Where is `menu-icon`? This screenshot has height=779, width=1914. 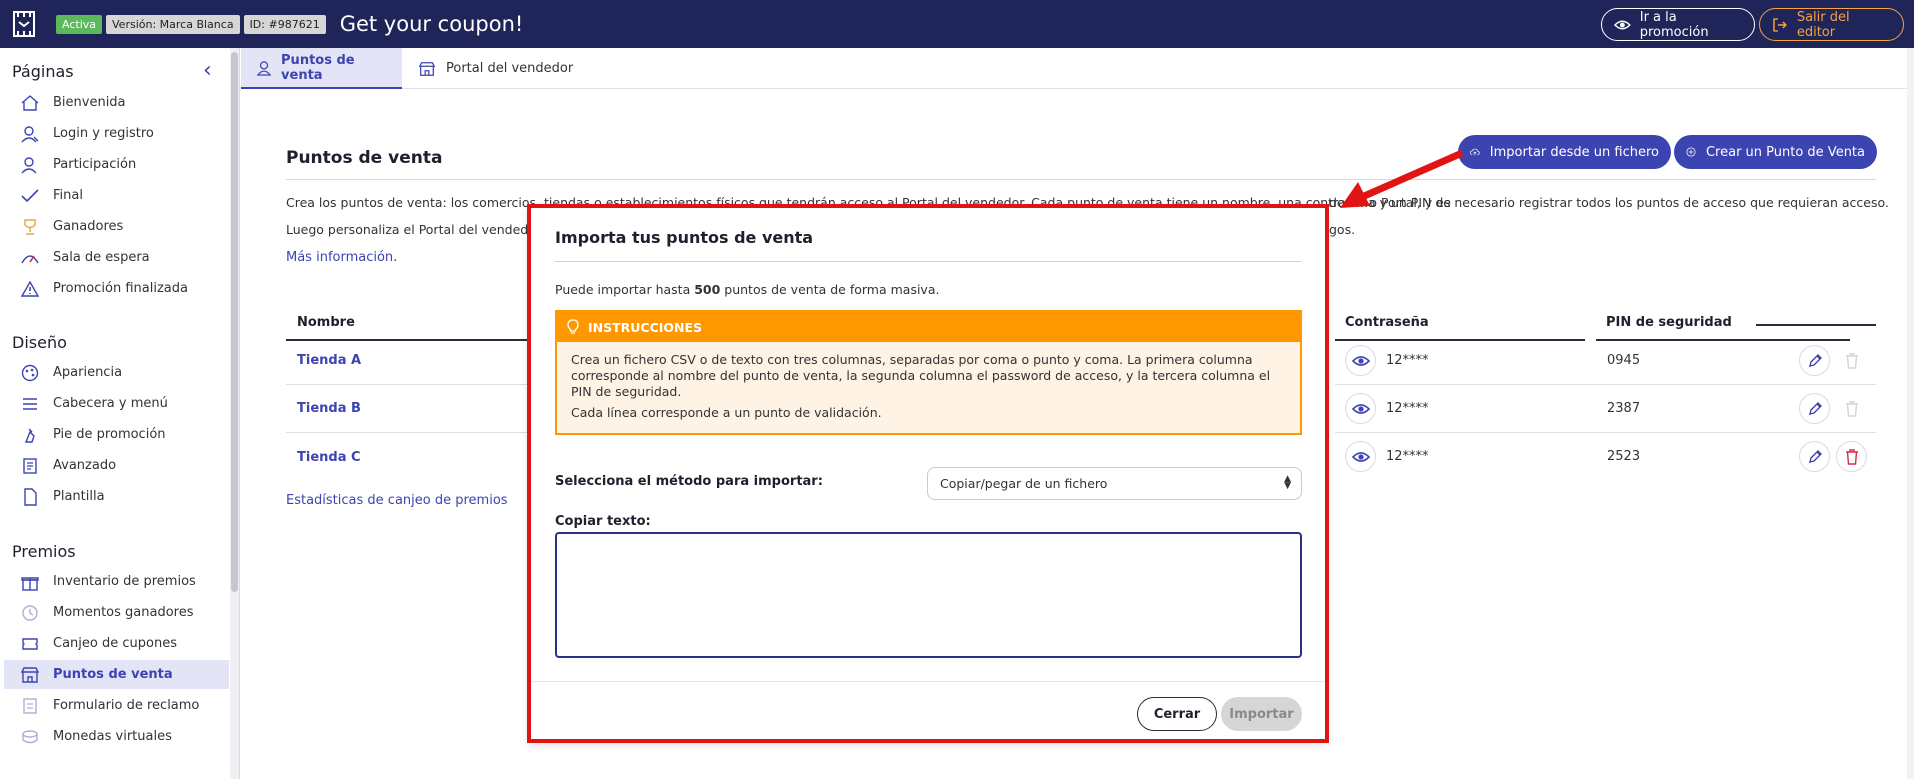 menu-icon is located at coordinates (30, 404).